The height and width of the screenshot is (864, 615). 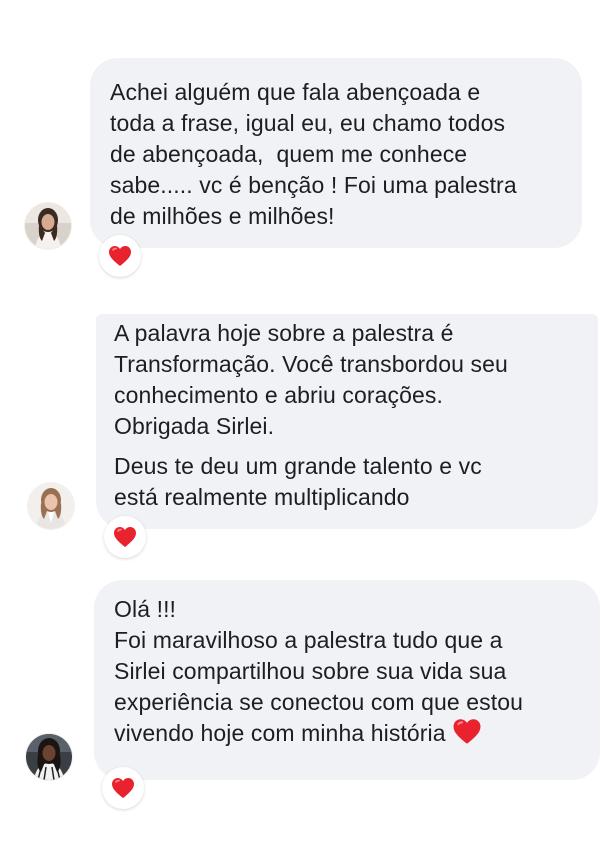 What do you see at coordinates (262, 497) in the screenshot?
I see `comment-text-line: está realmente multiplicando` at bounding box center [262, 497].